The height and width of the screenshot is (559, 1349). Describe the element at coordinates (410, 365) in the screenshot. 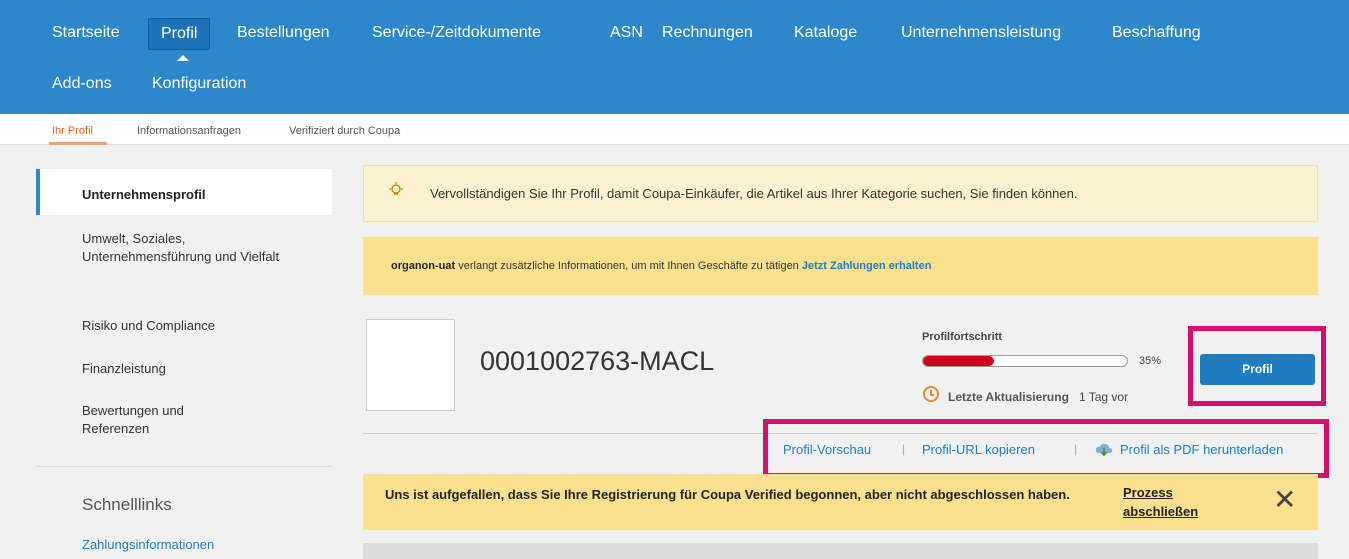

I see `company-logo-placeholder` at that location.